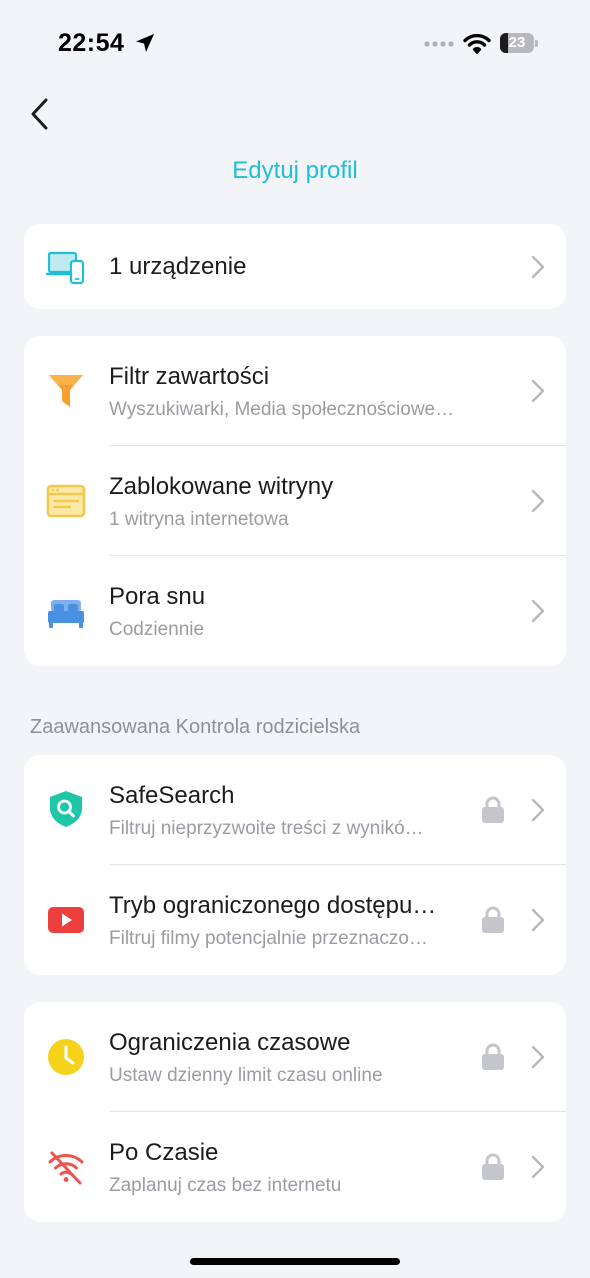 The height and width of the screenshot is (1278, 590). Describe the element at coordinates (246, 1075) in the screenshot. I see `time-limits-subtitle: Ustaw dzienny limit czasu online` at that location.